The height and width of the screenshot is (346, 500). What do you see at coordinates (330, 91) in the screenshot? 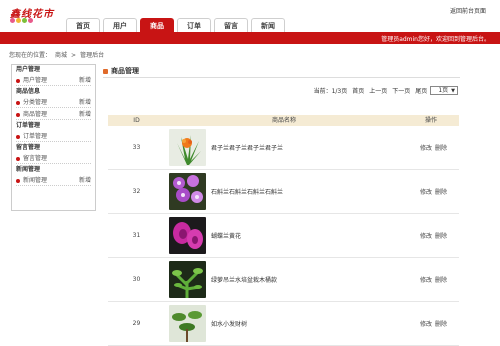
I see `pager-current: 当前：1/3页` at bounding box center [330, 91].